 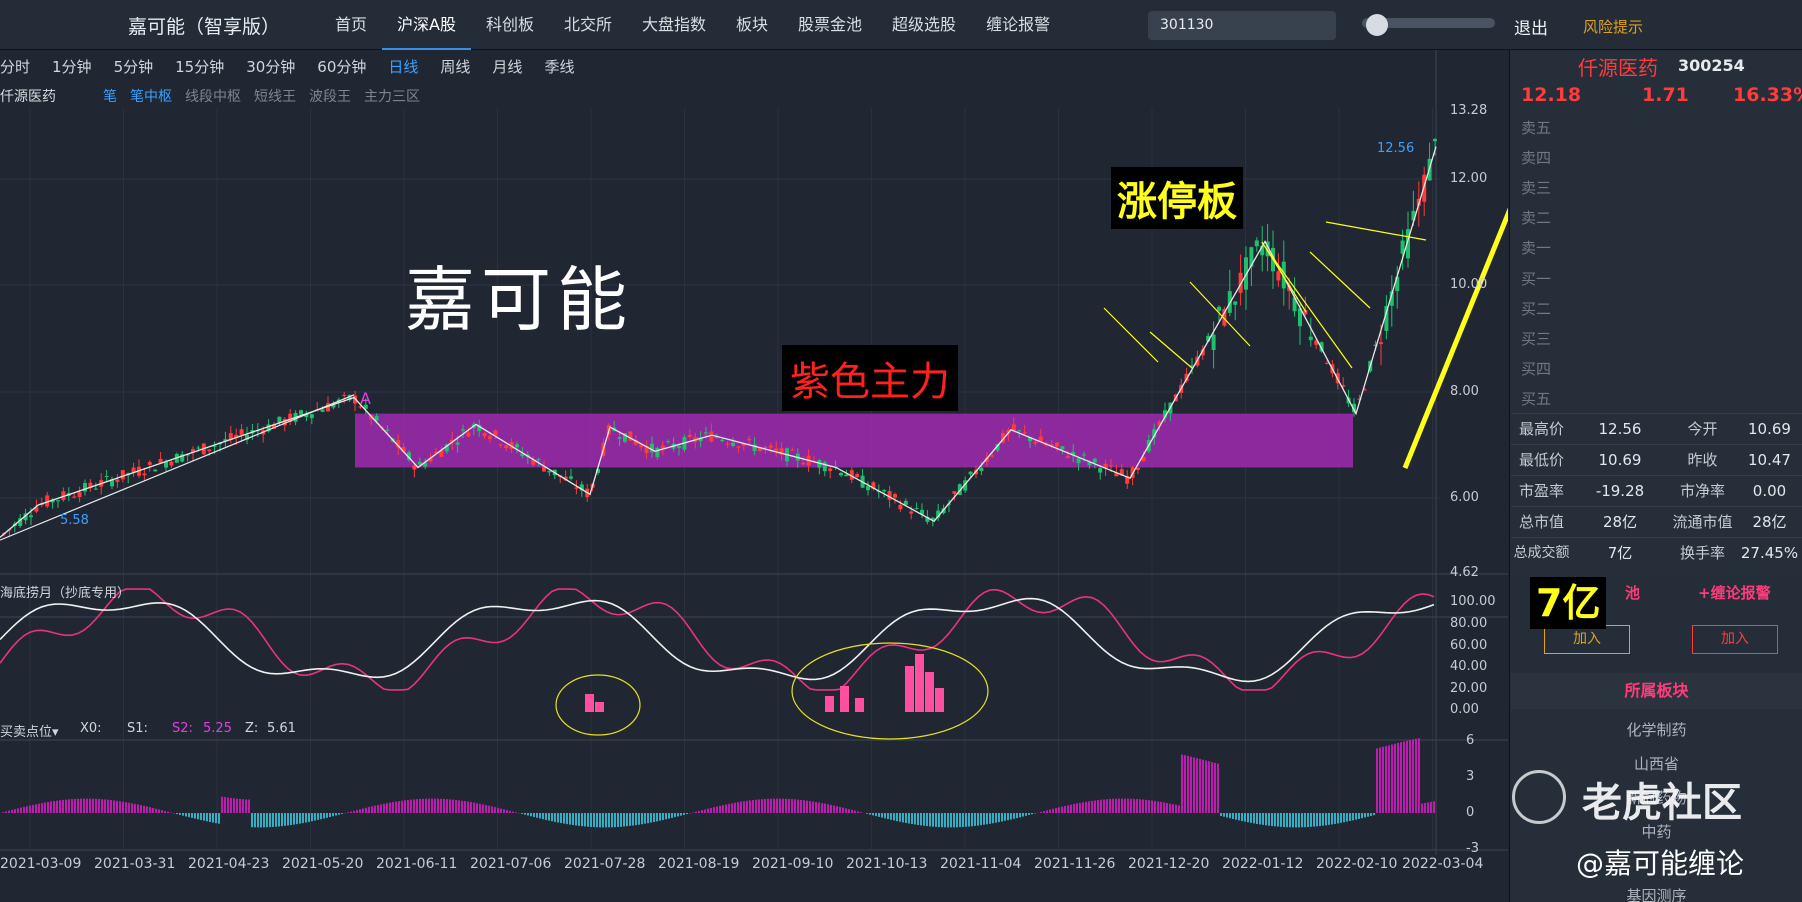 I want to click on book-buy-1: 买一, so click(x=1536, y=279).